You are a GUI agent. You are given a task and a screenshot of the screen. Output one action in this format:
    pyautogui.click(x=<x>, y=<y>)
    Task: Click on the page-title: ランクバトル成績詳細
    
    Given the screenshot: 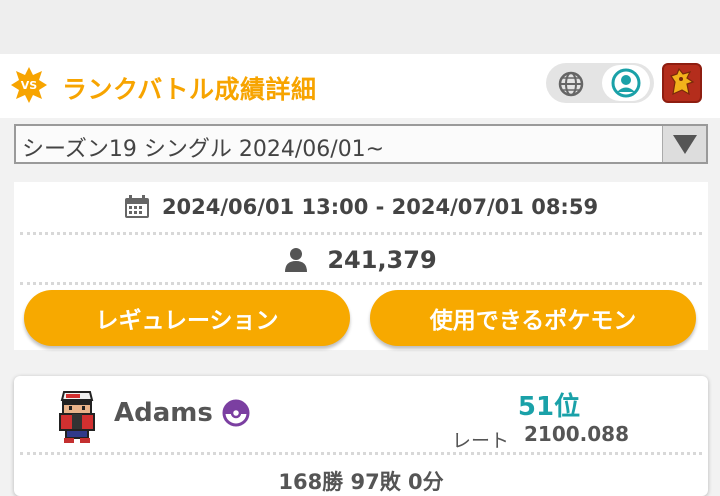 What is the action you would take?
    pyautogui.click(x=189, y=89)
    